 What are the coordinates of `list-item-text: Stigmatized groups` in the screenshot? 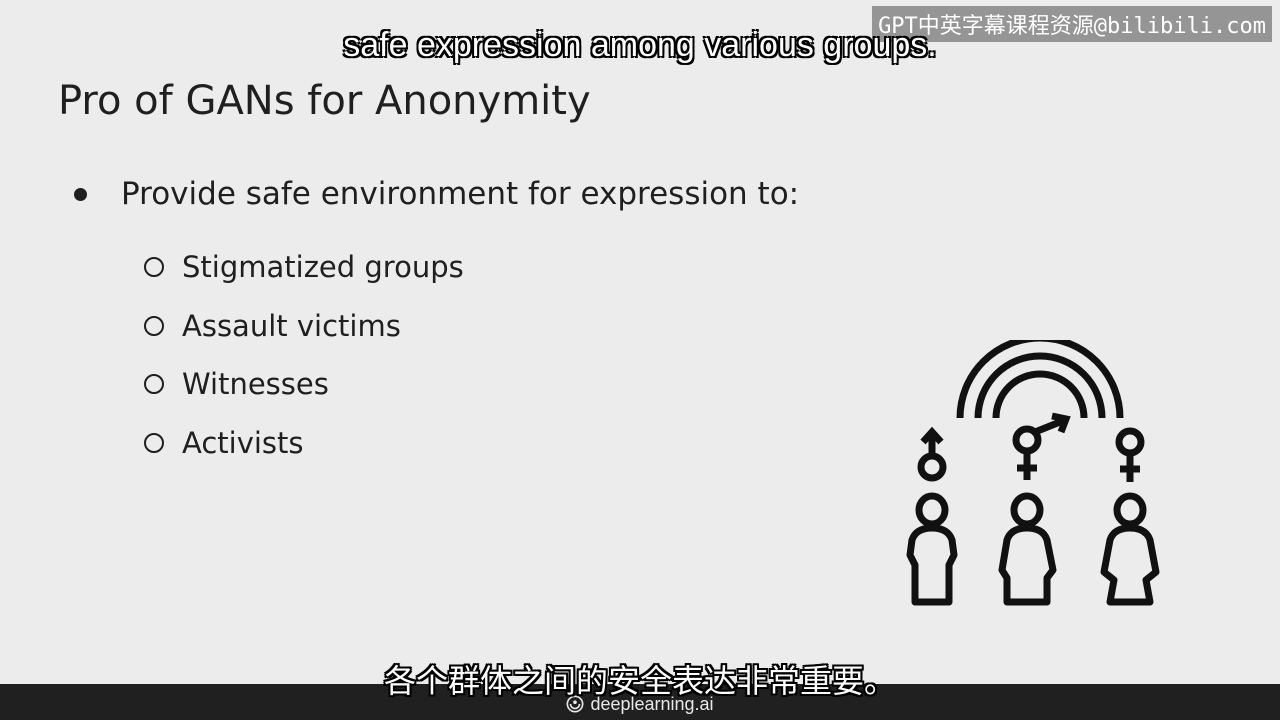 It's located at (323, 267).